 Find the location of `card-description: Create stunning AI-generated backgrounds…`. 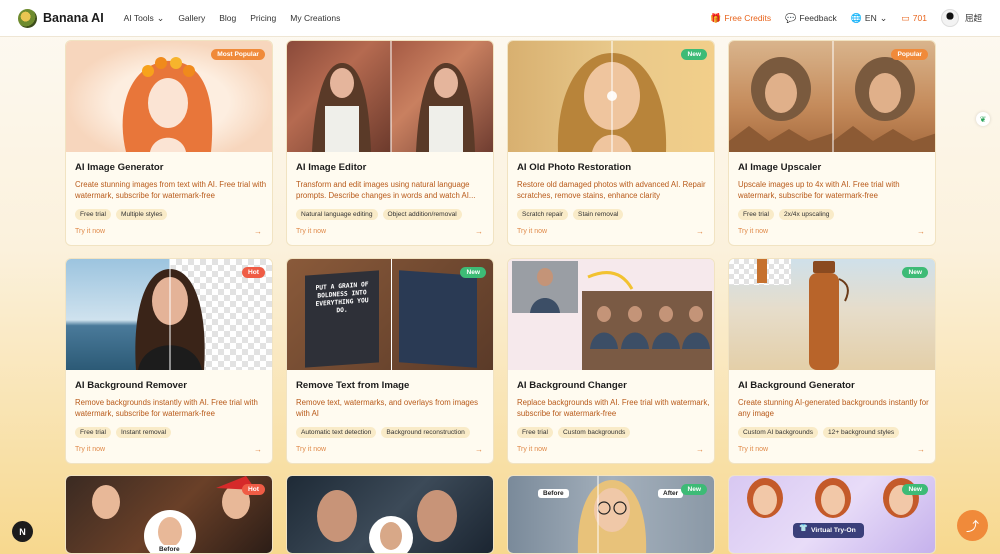

card-description: Create stunning AI-generated backgrounds… is located at coordinates (833, 408).